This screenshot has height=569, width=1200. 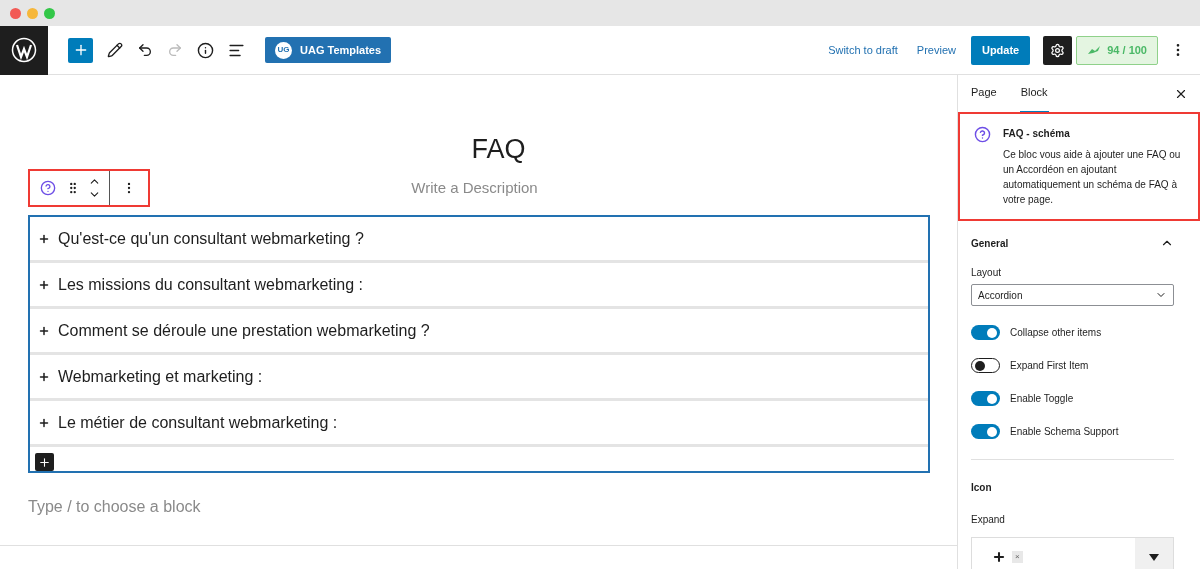 What do you see at coordinates (1037, 134) in the screenshot?
I see `block-card-title: FAQ - schéma` at bounding box center [1037, 134].